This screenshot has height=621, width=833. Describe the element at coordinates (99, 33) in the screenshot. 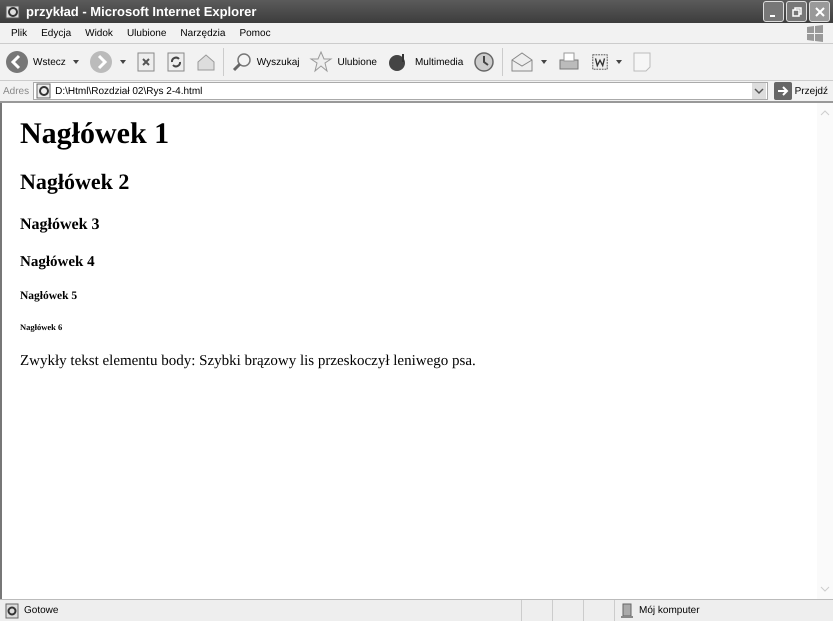

I see `menu-item: Widok` at that location.